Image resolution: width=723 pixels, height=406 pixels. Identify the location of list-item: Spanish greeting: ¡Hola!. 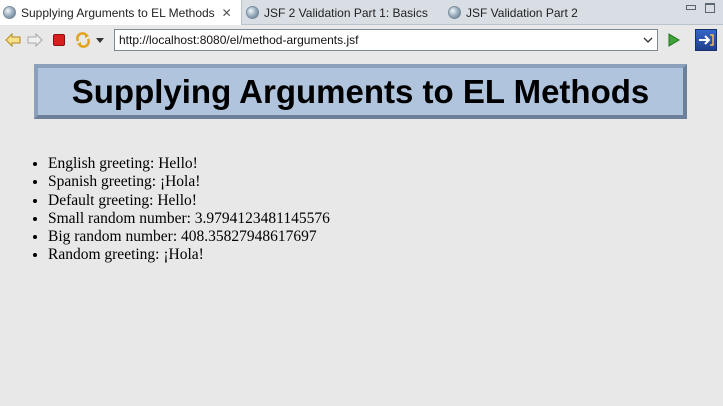
(189, 182).